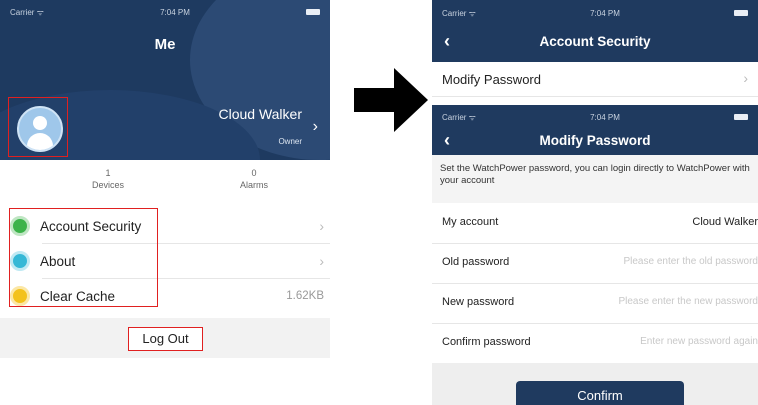 The height and width of the screenshot is (405, 758). Describe the element at coordinates (595, 223) in the screenshot. I see `account-field: My account Cloud Walker` at that location.